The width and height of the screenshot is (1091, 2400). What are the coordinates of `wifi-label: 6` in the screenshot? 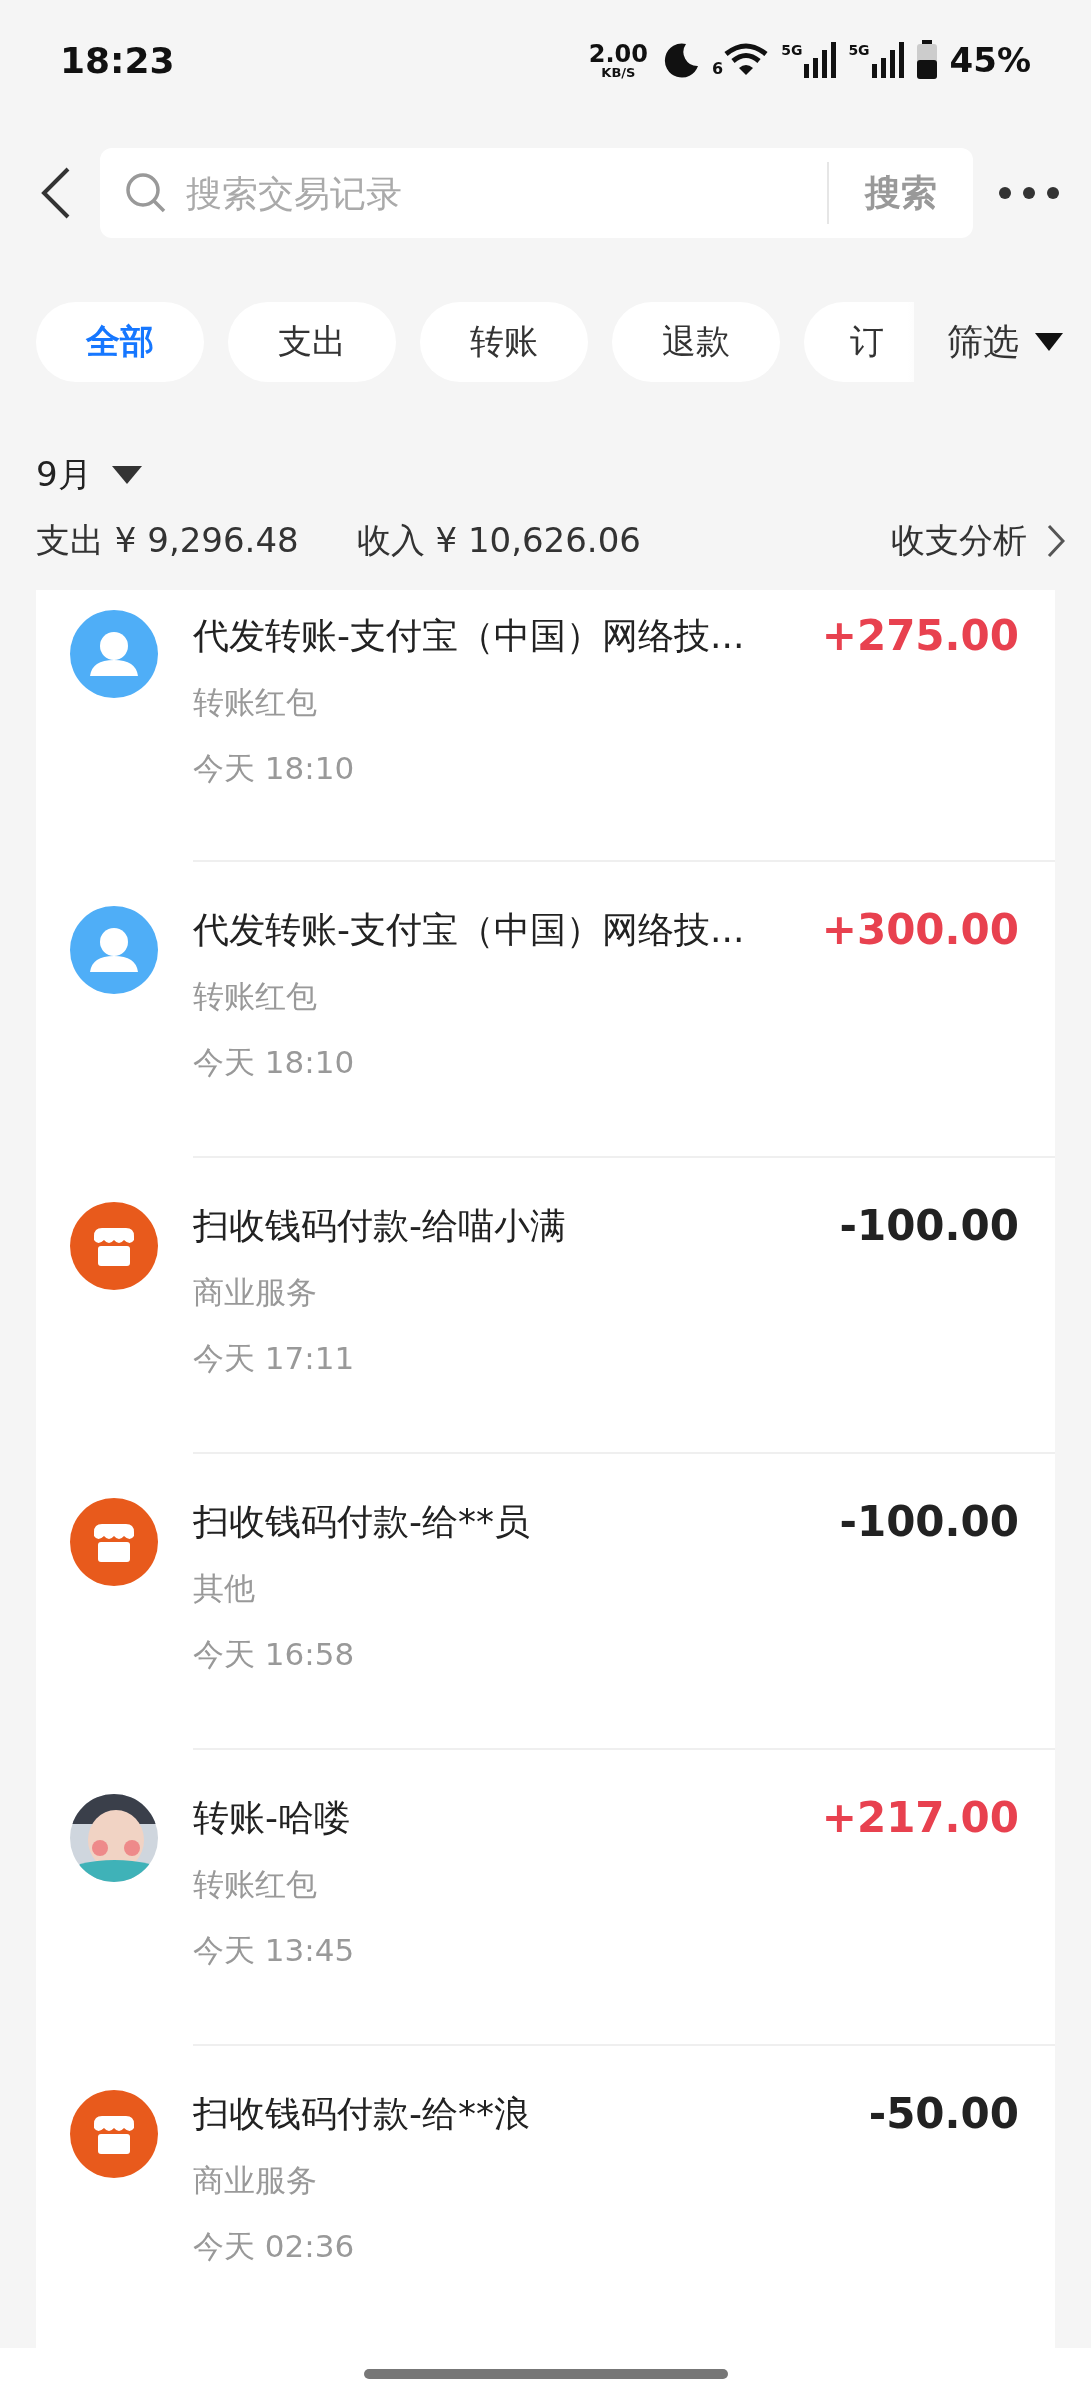 It's located at (718, 68).